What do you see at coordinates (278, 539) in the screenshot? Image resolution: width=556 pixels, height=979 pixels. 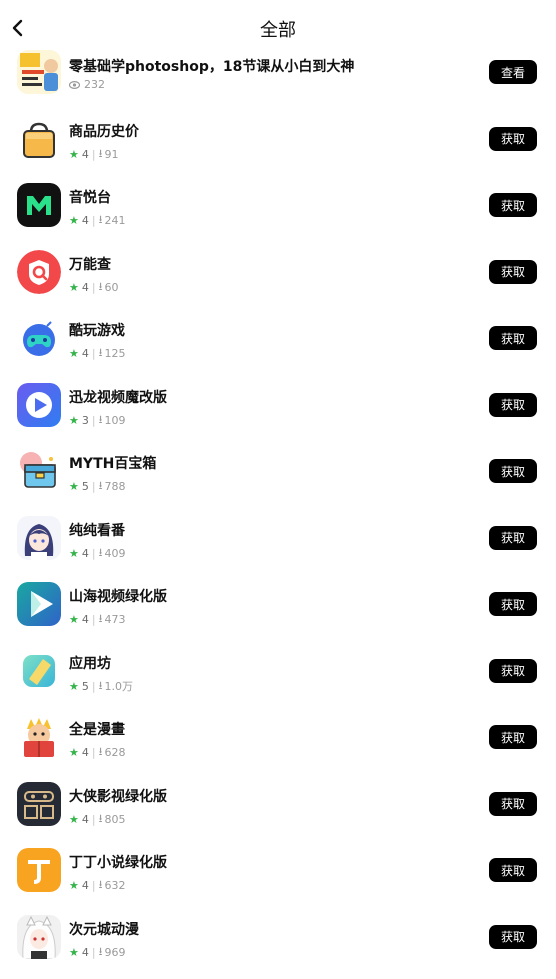 I see `list-item: 纯纯看番 ★ 4 | ⭳ 409 获取` at bounding box center [278, 539].